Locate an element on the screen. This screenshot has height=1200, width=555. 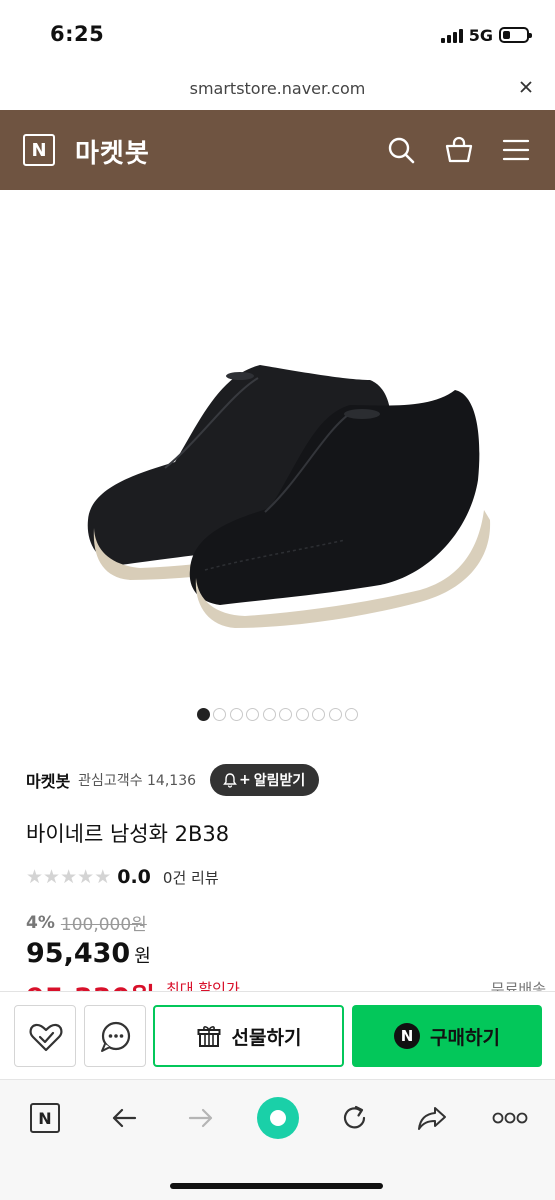
network-type: 5G is located at coordinates (480, 35).